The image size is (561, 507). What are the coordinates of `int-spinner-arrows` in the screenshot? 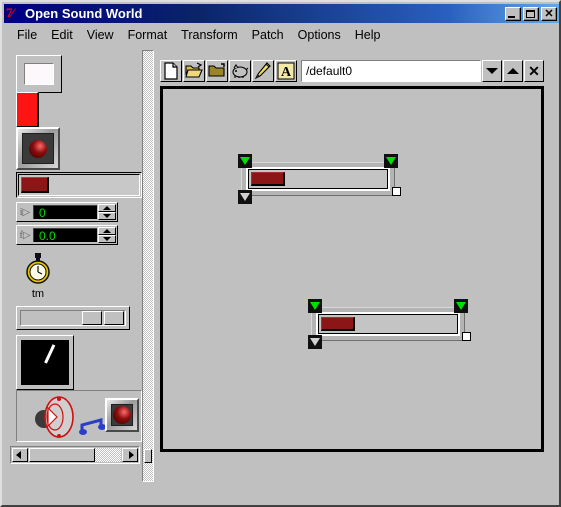 It's located at (107, 212).